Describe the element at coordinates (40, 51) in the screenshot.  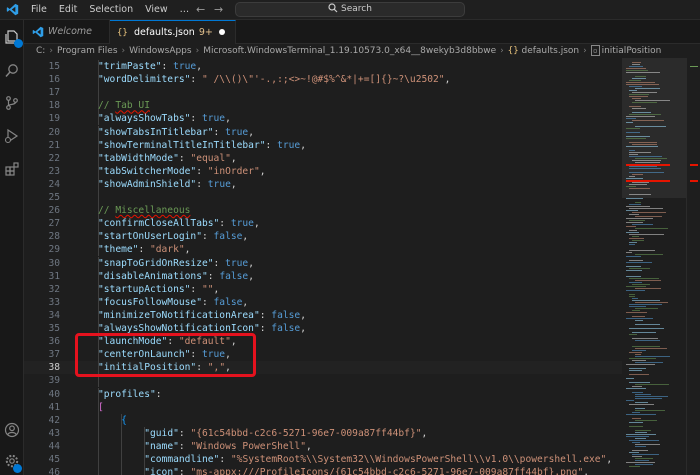
I see `breadcrumb-item: C:` at that location.